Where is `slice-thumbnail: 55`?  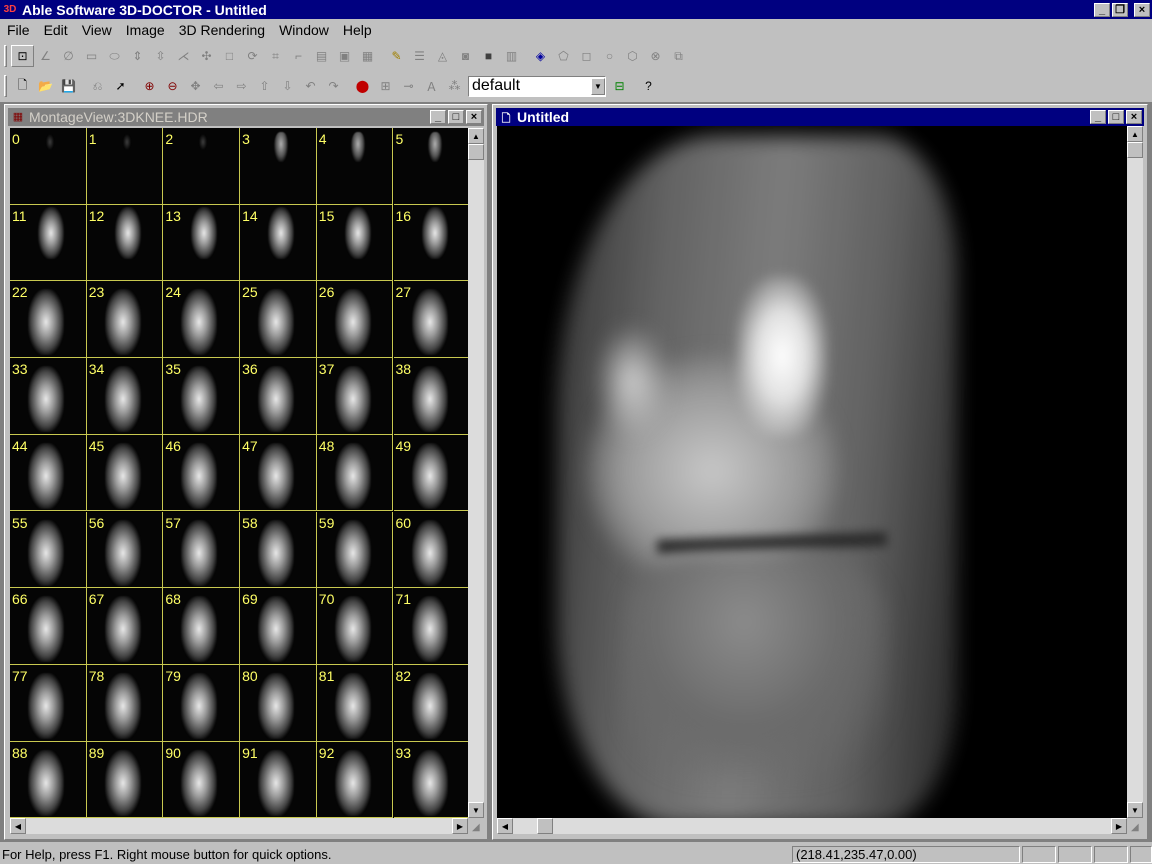 slice-thumbnail: 55 is located at coordinates (48, 550).